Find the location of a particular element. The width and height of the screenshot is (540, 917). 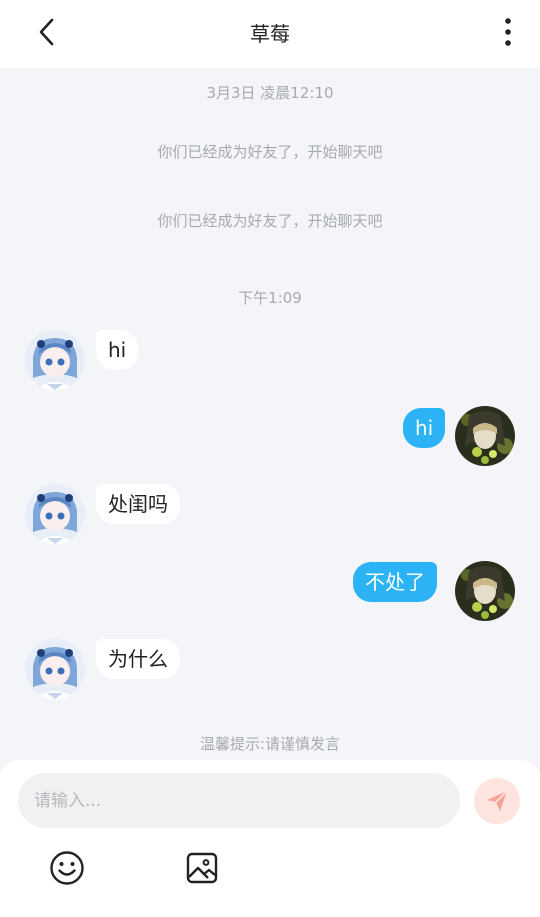

top-bar: 草莓 is located at coordinates (270, 34).